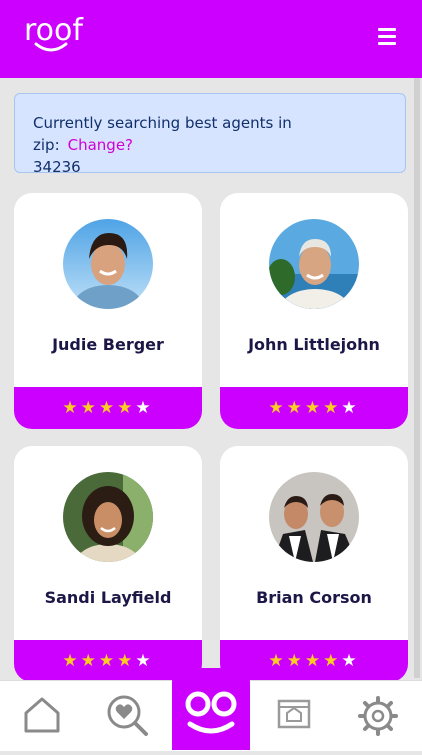  Describe the element at coordinates (211, 39) in the screenshot. I see `app-header: roof` at that location.